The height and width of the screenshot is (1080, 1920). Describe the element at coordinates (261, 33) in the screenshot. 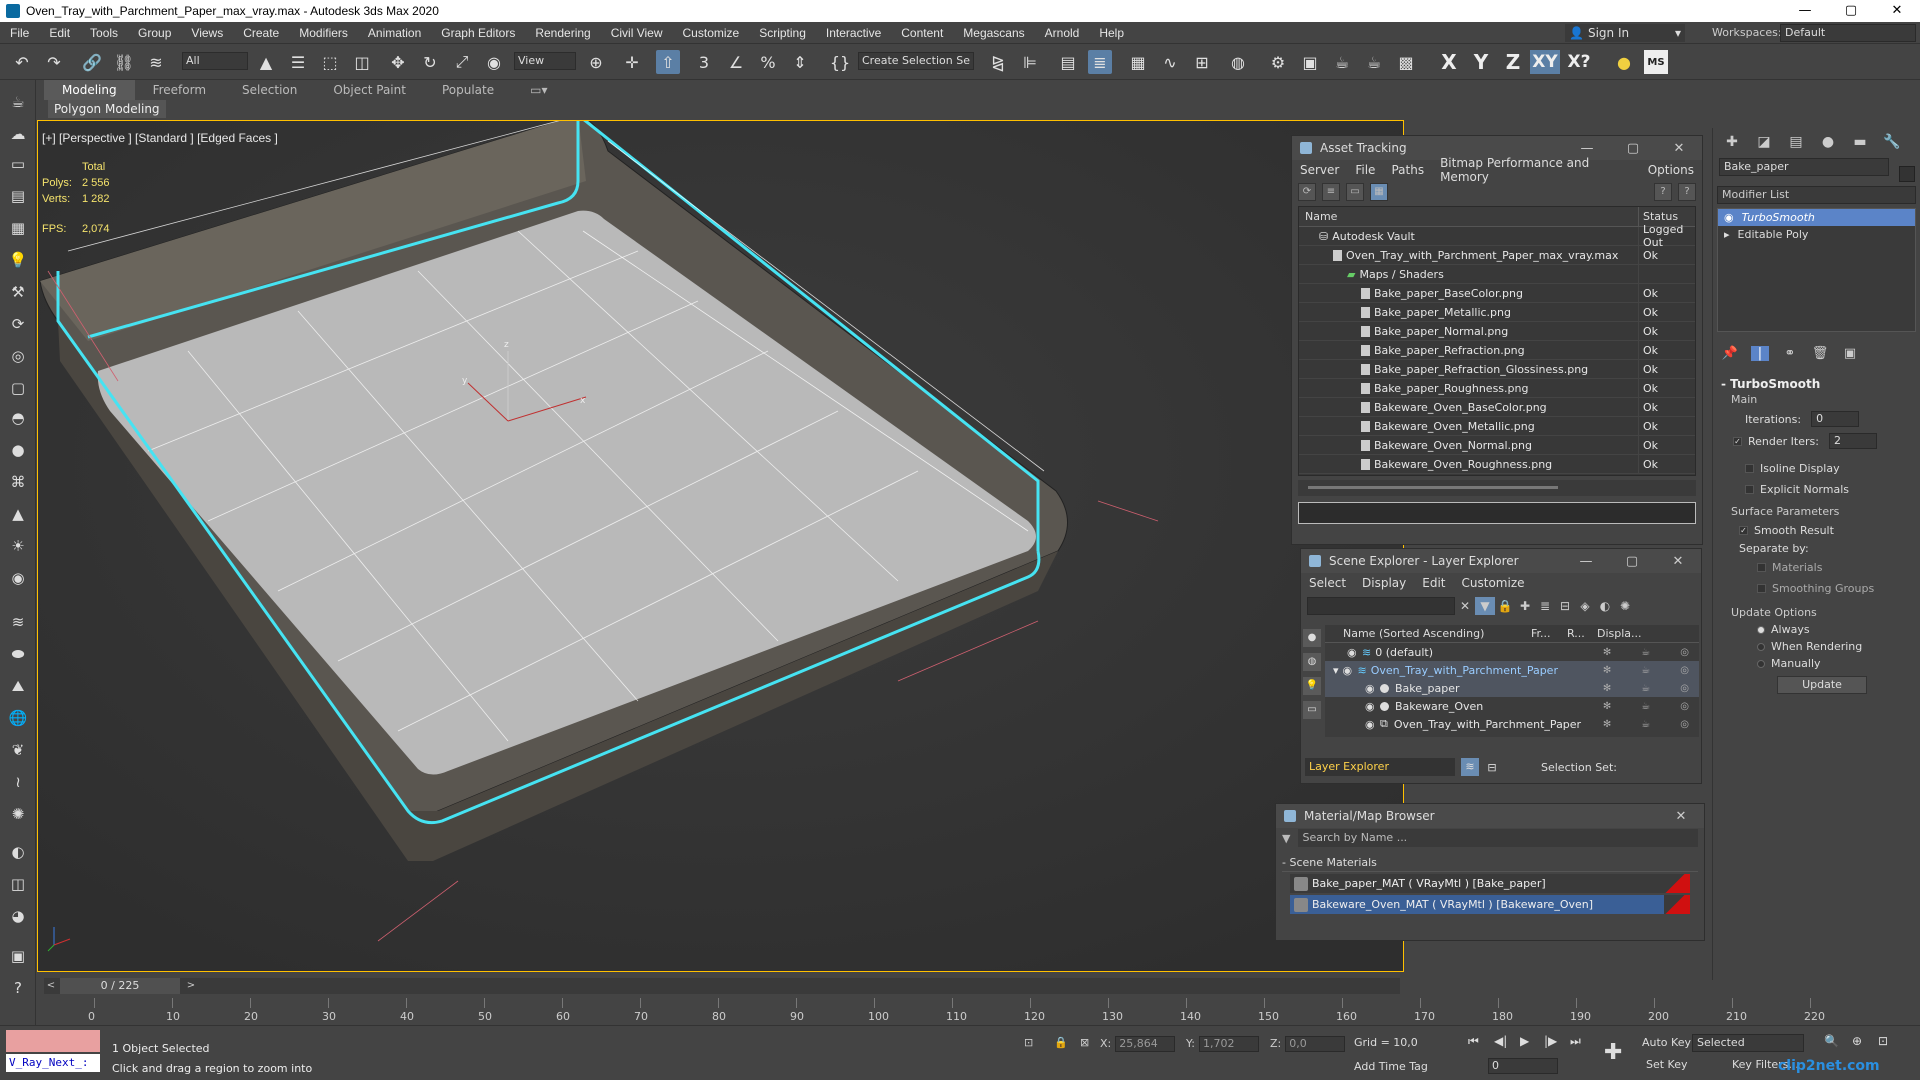

I see `menu-create: Create` at that location.